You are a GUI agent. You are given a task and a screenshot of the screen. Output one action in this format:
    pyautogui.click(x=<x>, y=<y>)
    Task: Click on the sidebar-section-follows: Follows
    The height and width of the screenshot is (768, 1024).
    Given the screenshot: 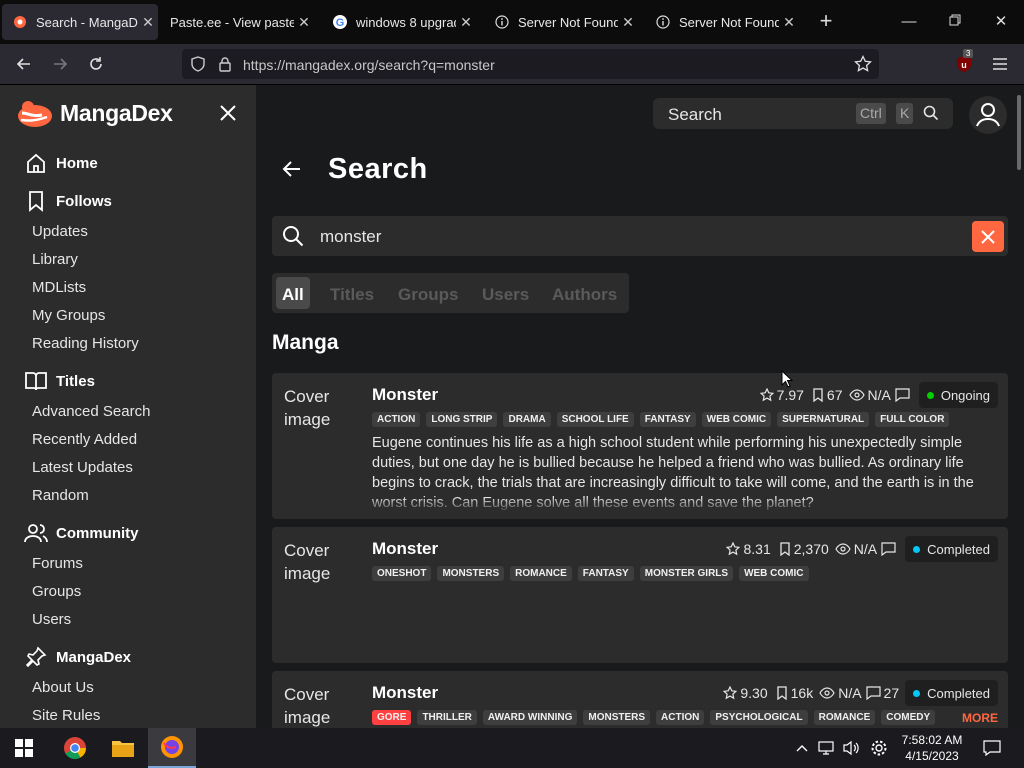 What is the action you would take?
    pyautogui.click(x=68, y=201)
    